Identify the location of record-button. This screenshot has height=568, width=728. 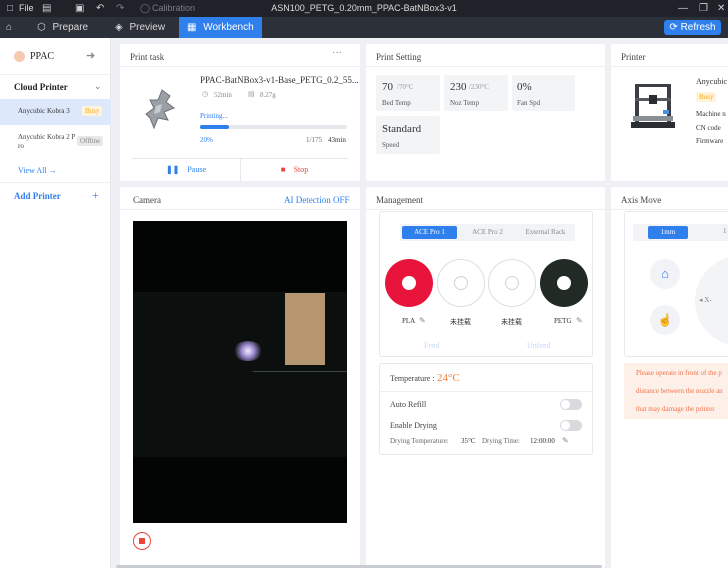
(142, 541).